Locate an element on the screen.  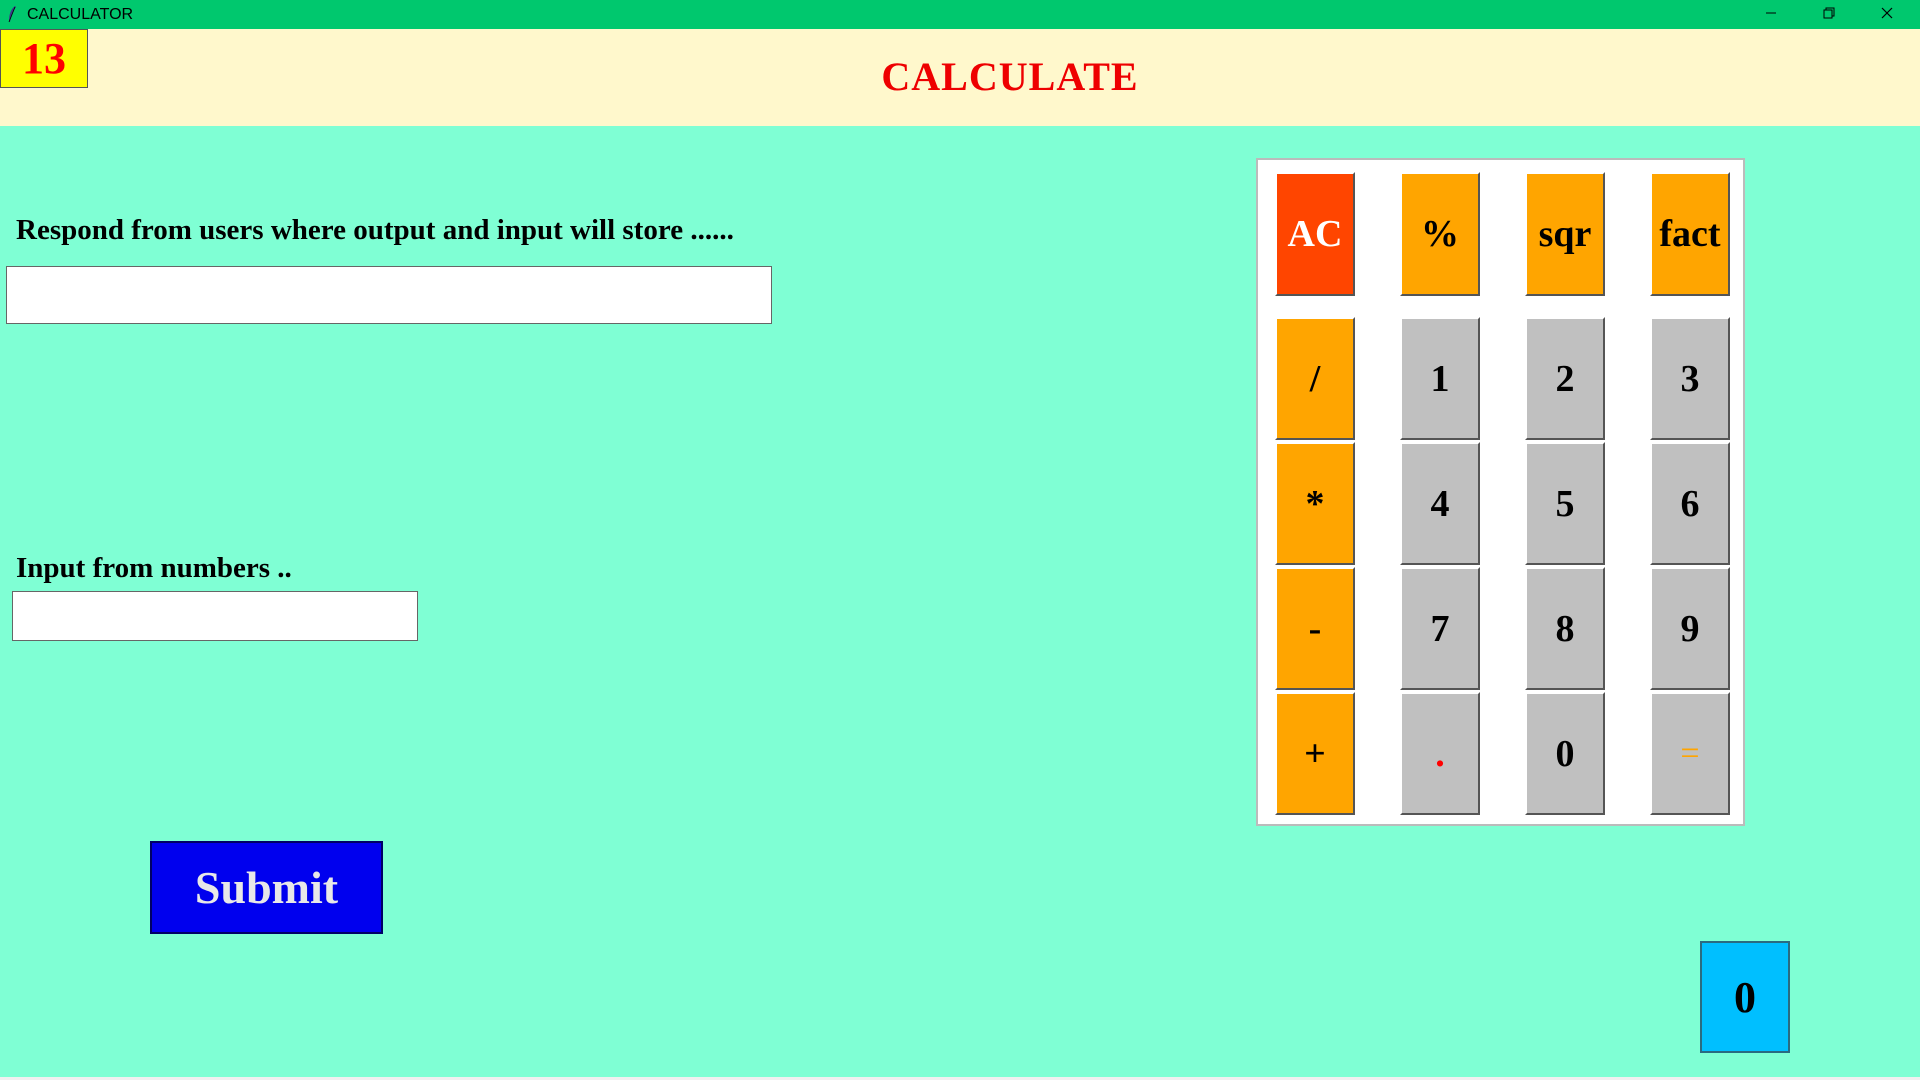
close-button is located at coordinates (1887, 14).